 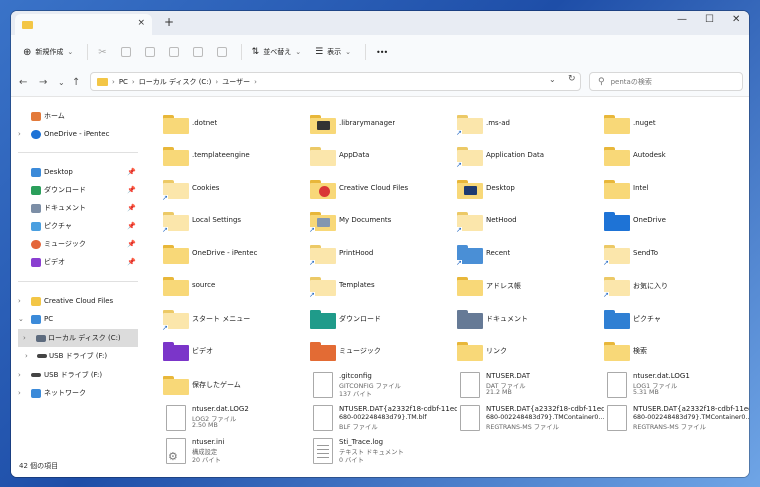 I want to click on sidebar-item-pictures: ピクチャ 📌, so click(x=74, y=226).